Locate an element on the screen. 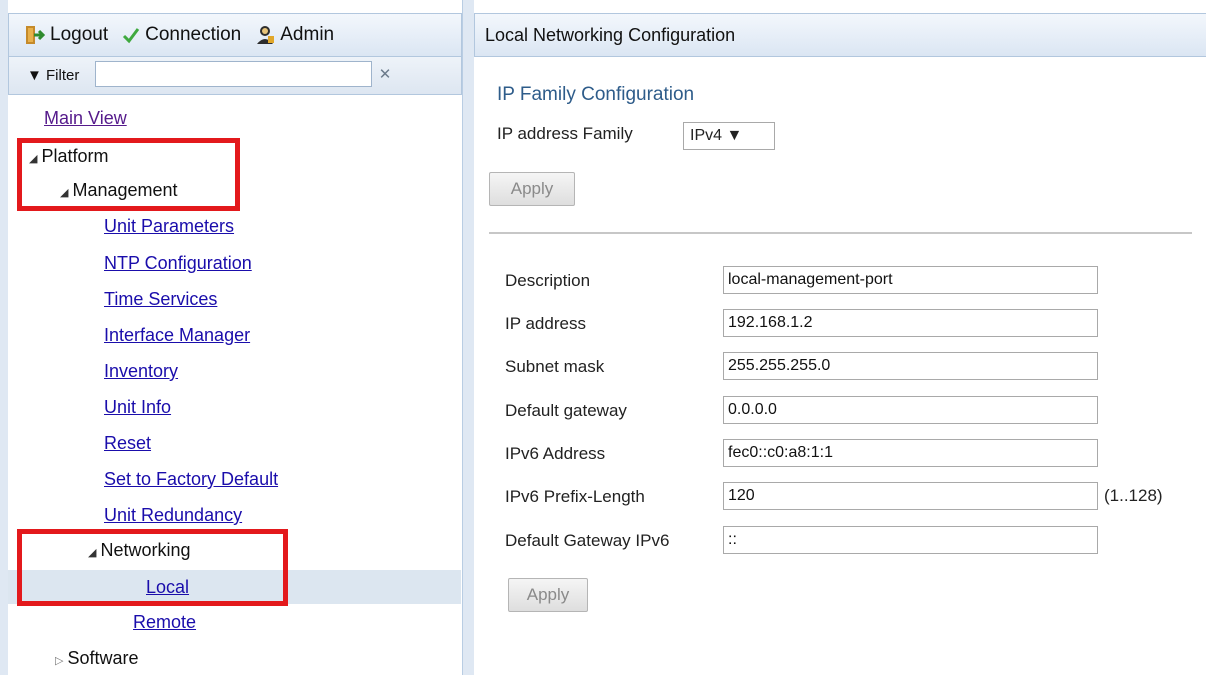 The width and height of the screenshot is (1206, 675). tree-item-reset: Reset is located at coordinates (127, 443).